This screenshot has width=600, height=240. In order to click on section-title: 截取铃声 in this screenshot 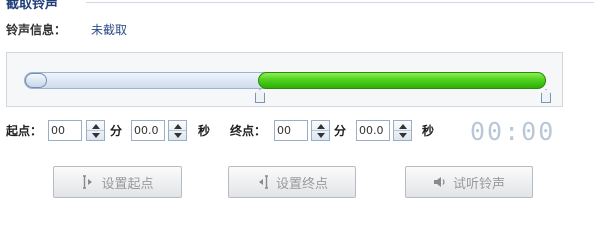, I will do `click(32, 6)`.